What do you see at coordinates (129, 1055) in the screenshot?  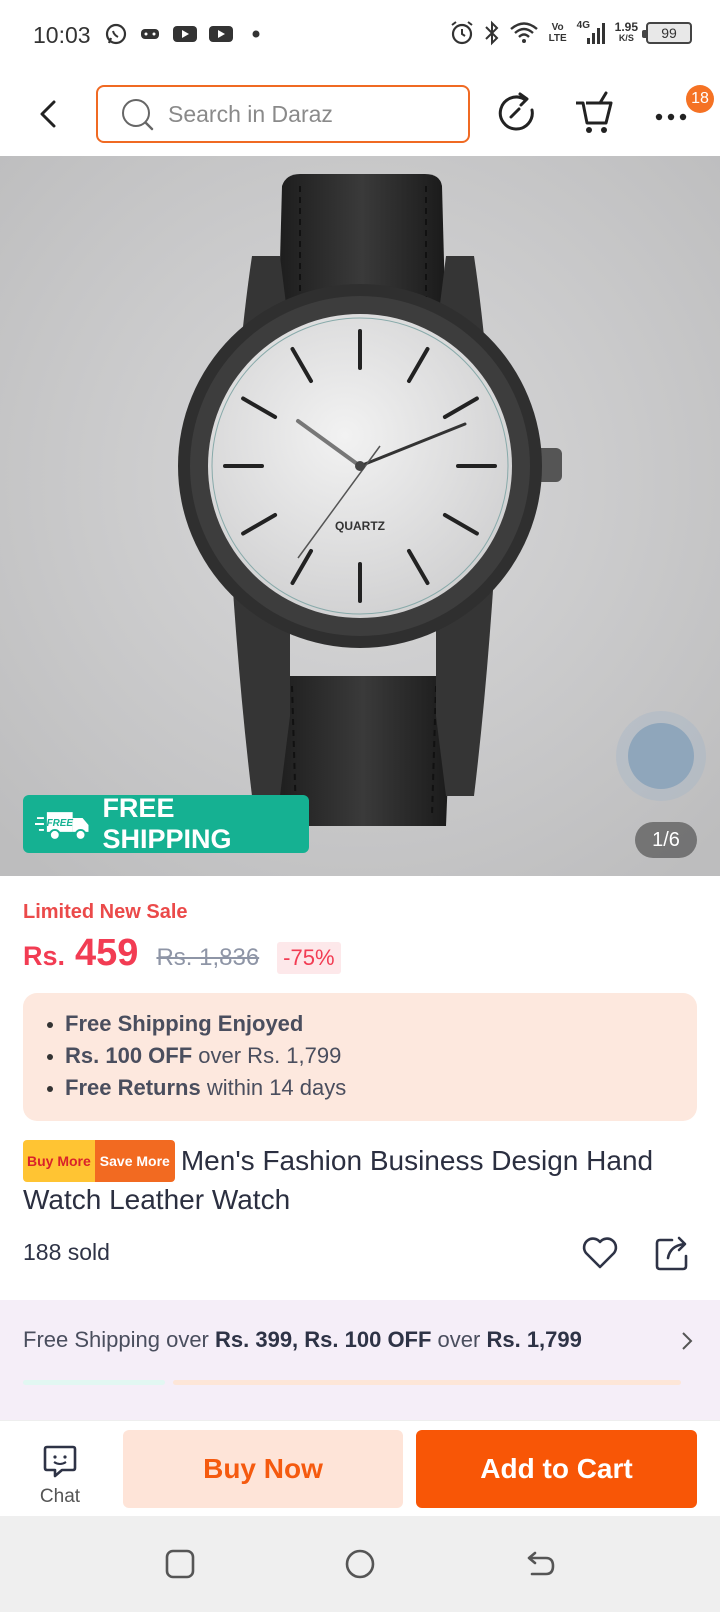 I see `benefit-bold: Rs. 100 OFF` at bounding box center [129, 1055].